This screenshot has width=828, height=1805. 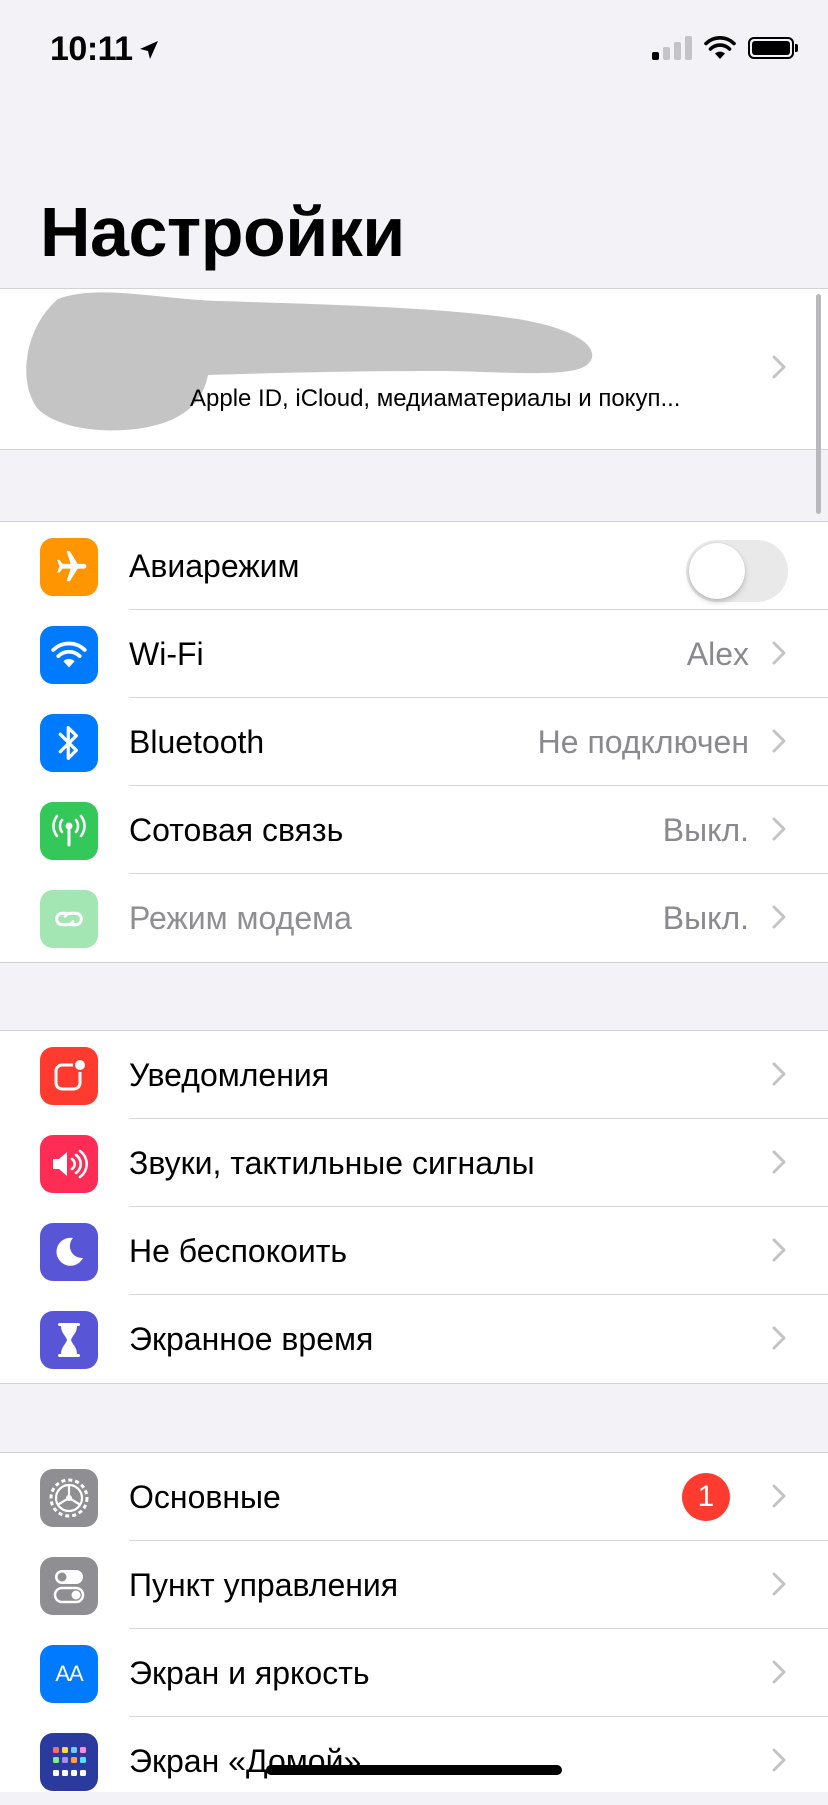 I want to click on toggle-knob, so click(x=717, y=571).